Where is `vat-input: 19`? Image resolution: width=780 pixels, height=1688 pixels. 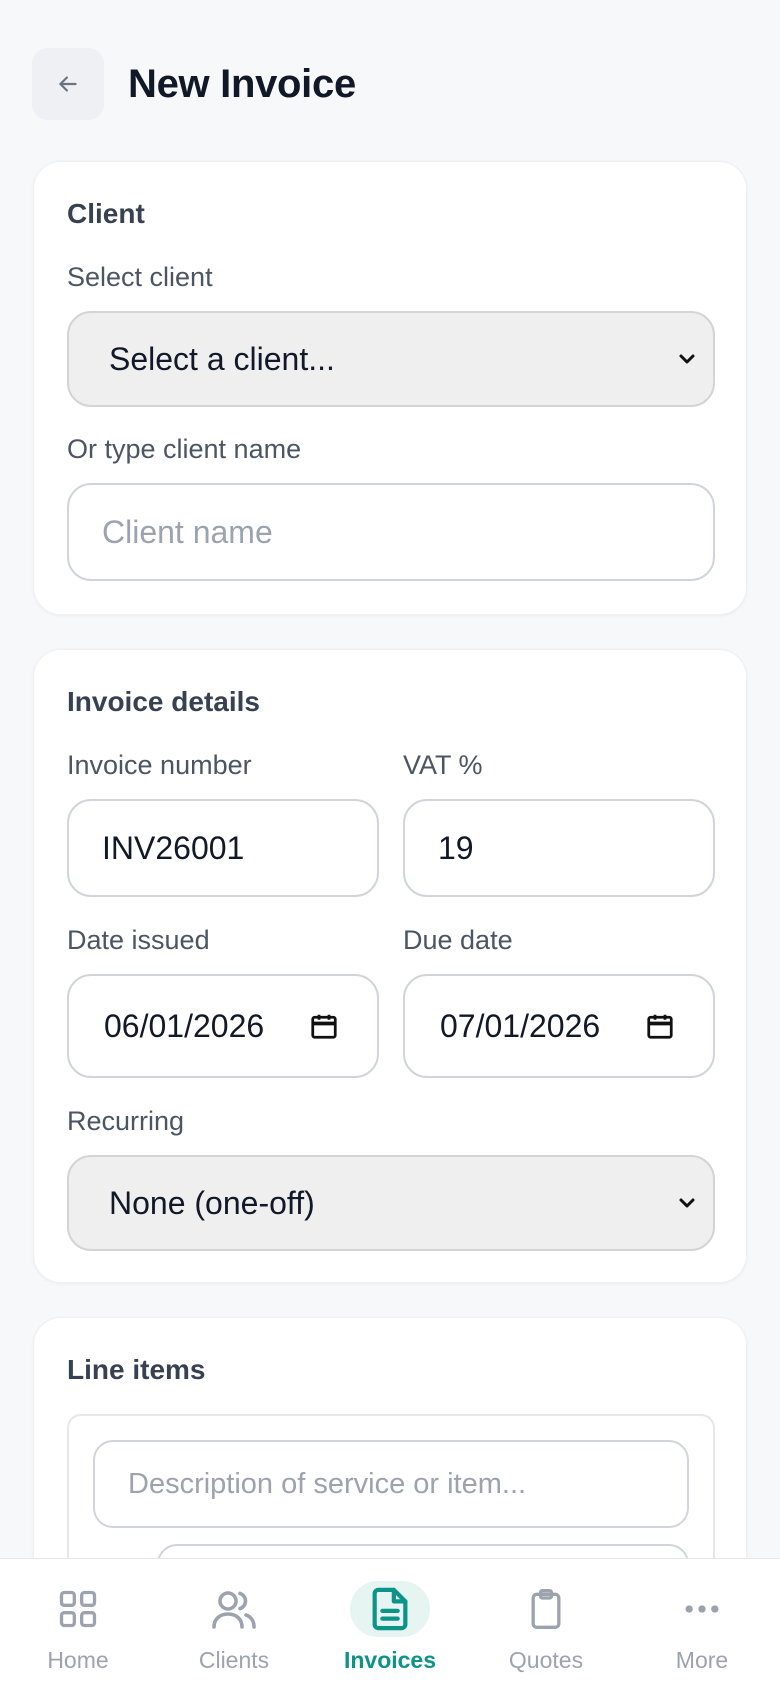
vat-input: 19 is located at coordinates (559, 848).